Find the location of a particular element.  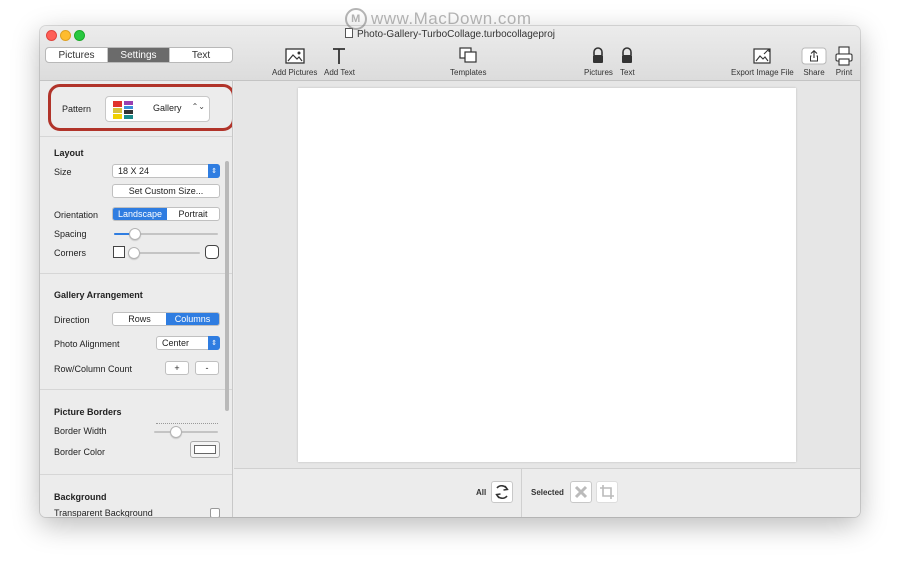

add-pictures-icon is located at coordinates (295, 56).